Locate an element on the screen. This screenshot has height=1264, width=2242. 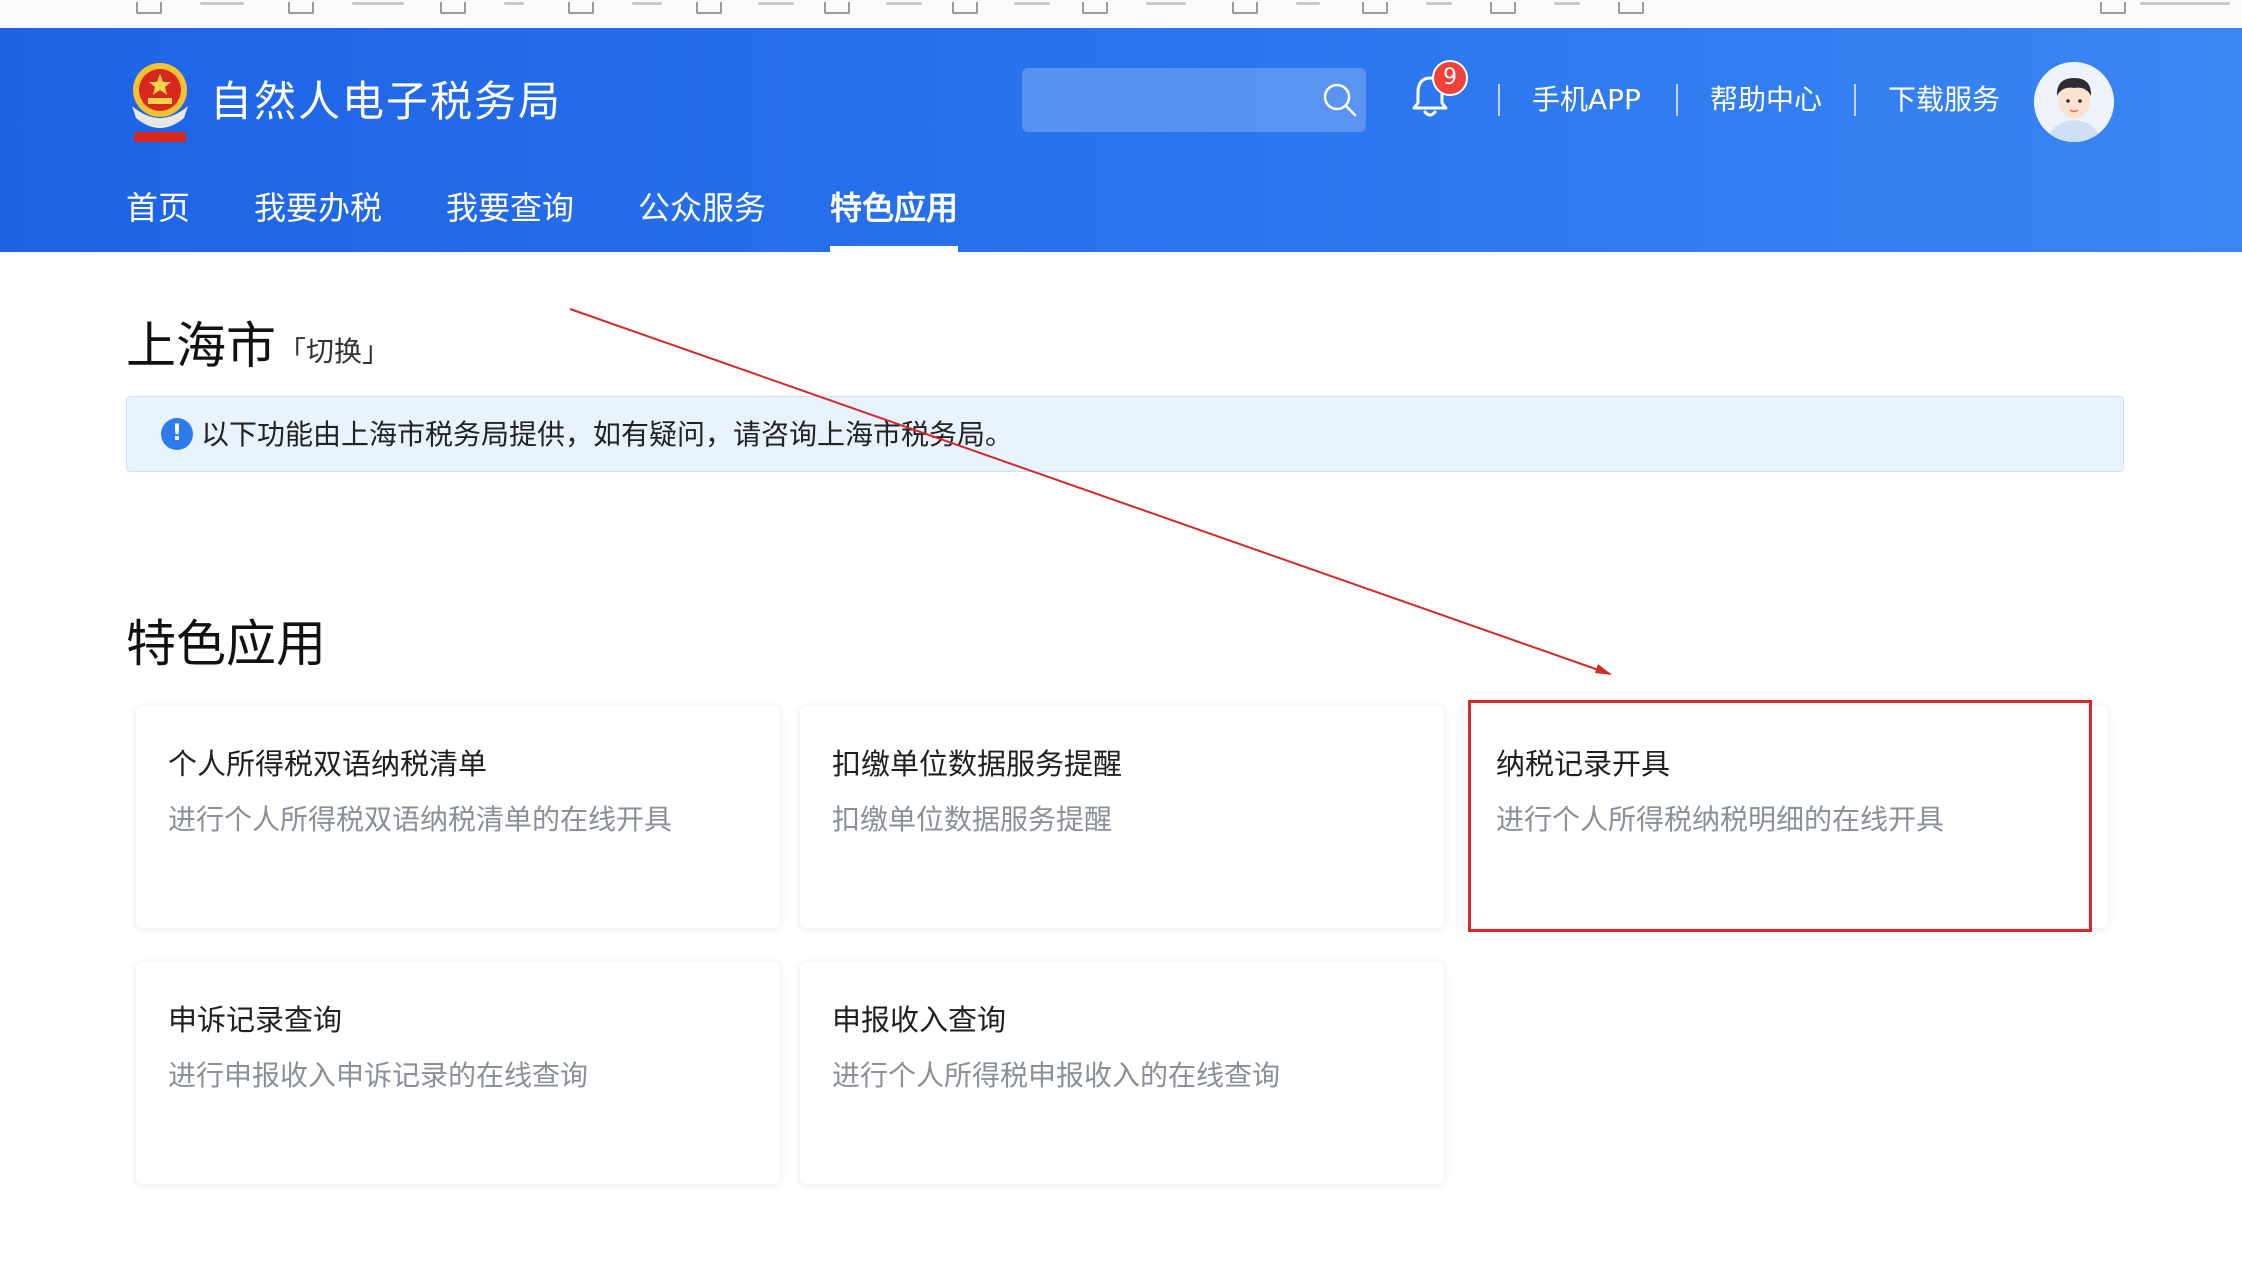
info-icon: ! is located at coordinates (177, 434).